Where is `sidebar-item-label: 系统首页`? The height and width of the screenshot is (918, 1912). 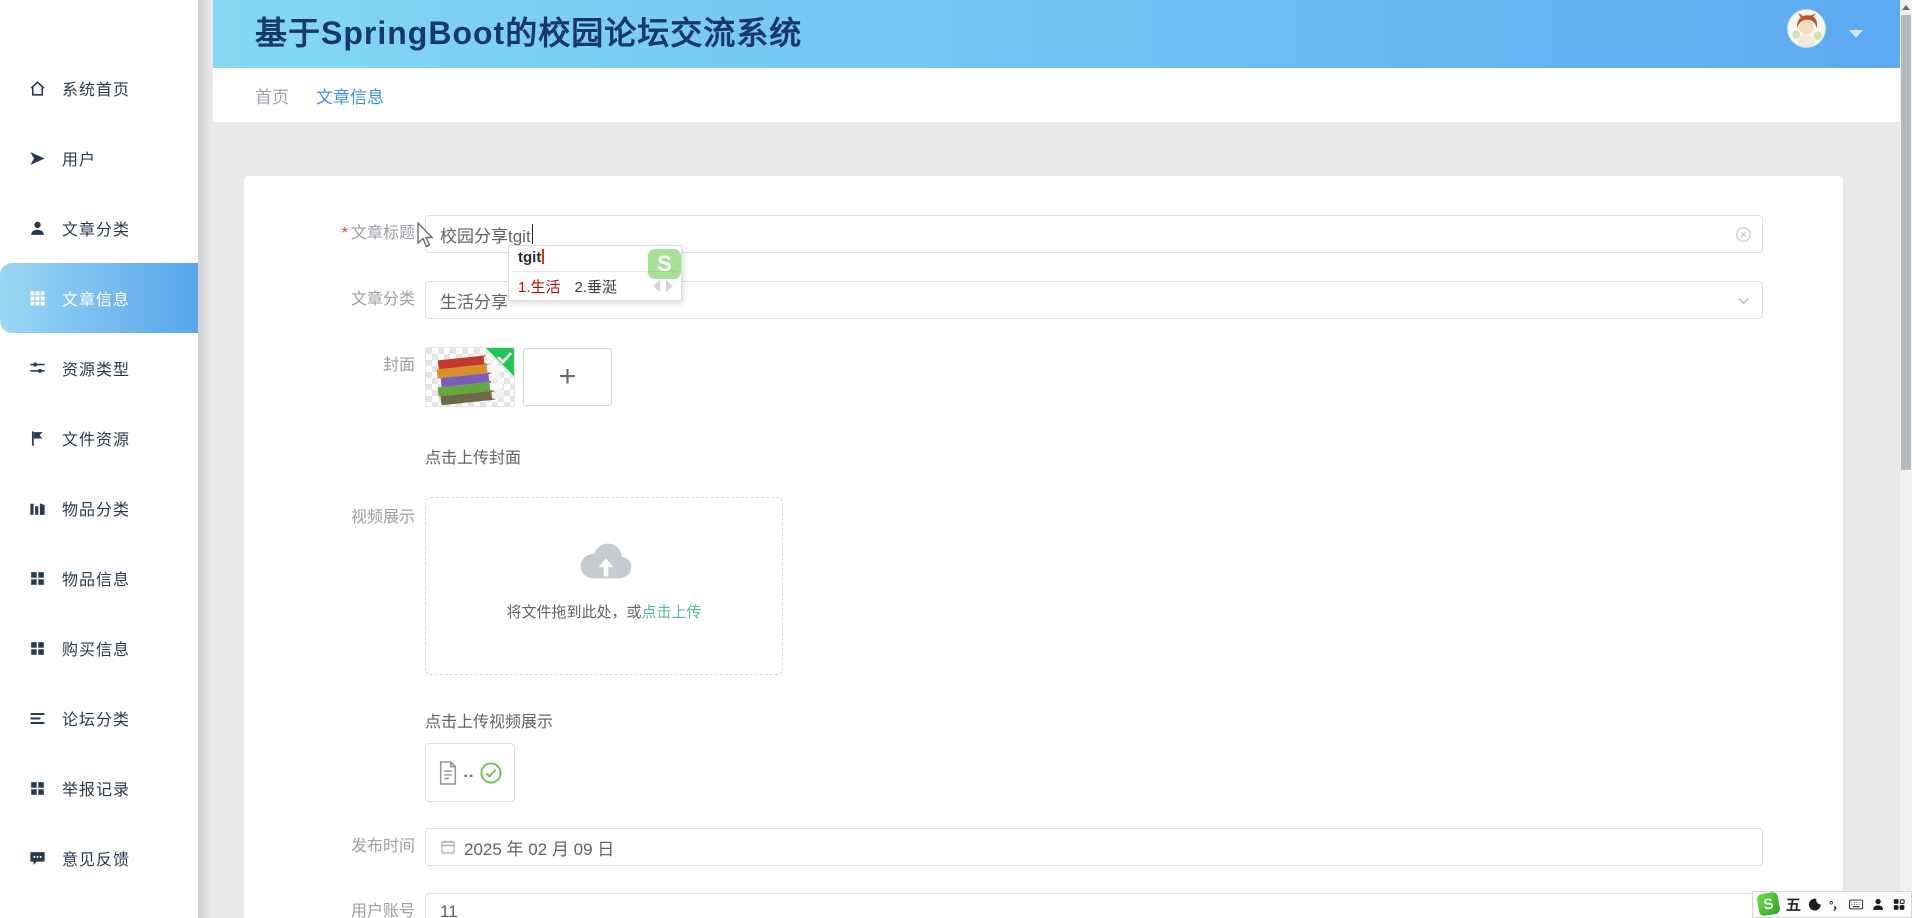 sidebar-item-label: 系统首页 is located at coordinates (96, 90).